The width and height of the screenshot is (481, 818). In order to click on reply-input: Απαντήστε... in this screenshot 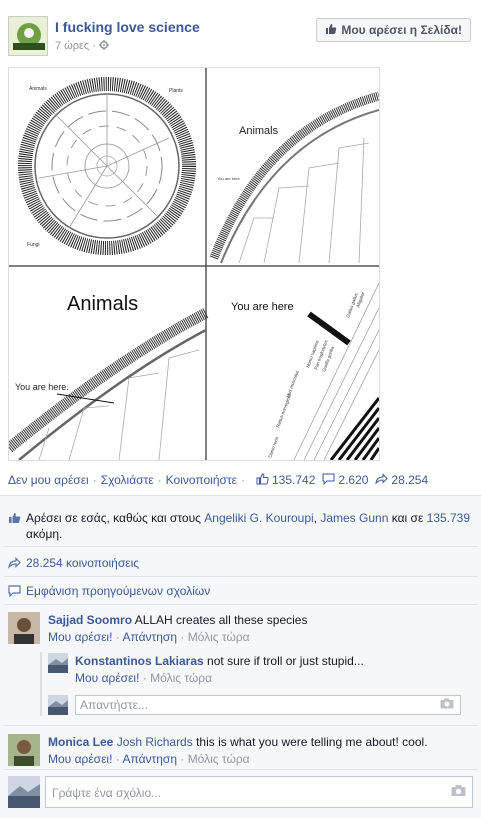, I will do `click(268, 705)`.